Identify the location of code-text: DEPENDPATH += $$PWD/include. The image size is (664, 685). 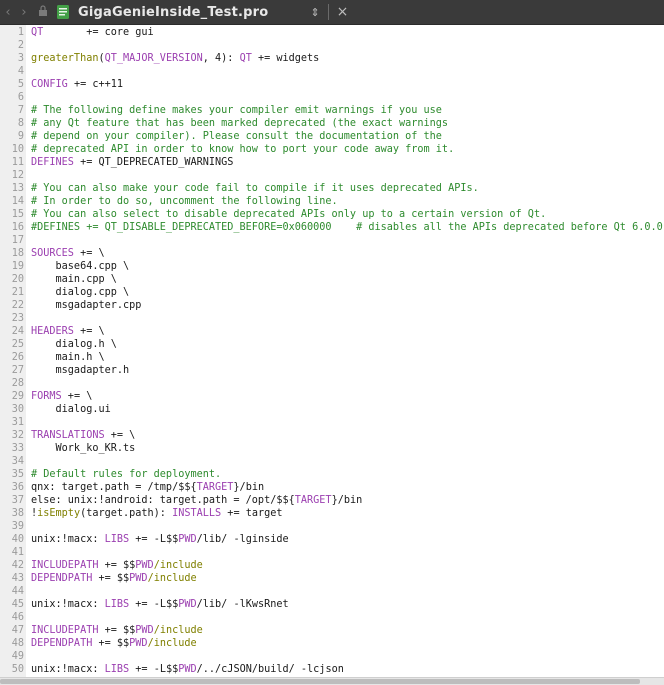
(114, 578).